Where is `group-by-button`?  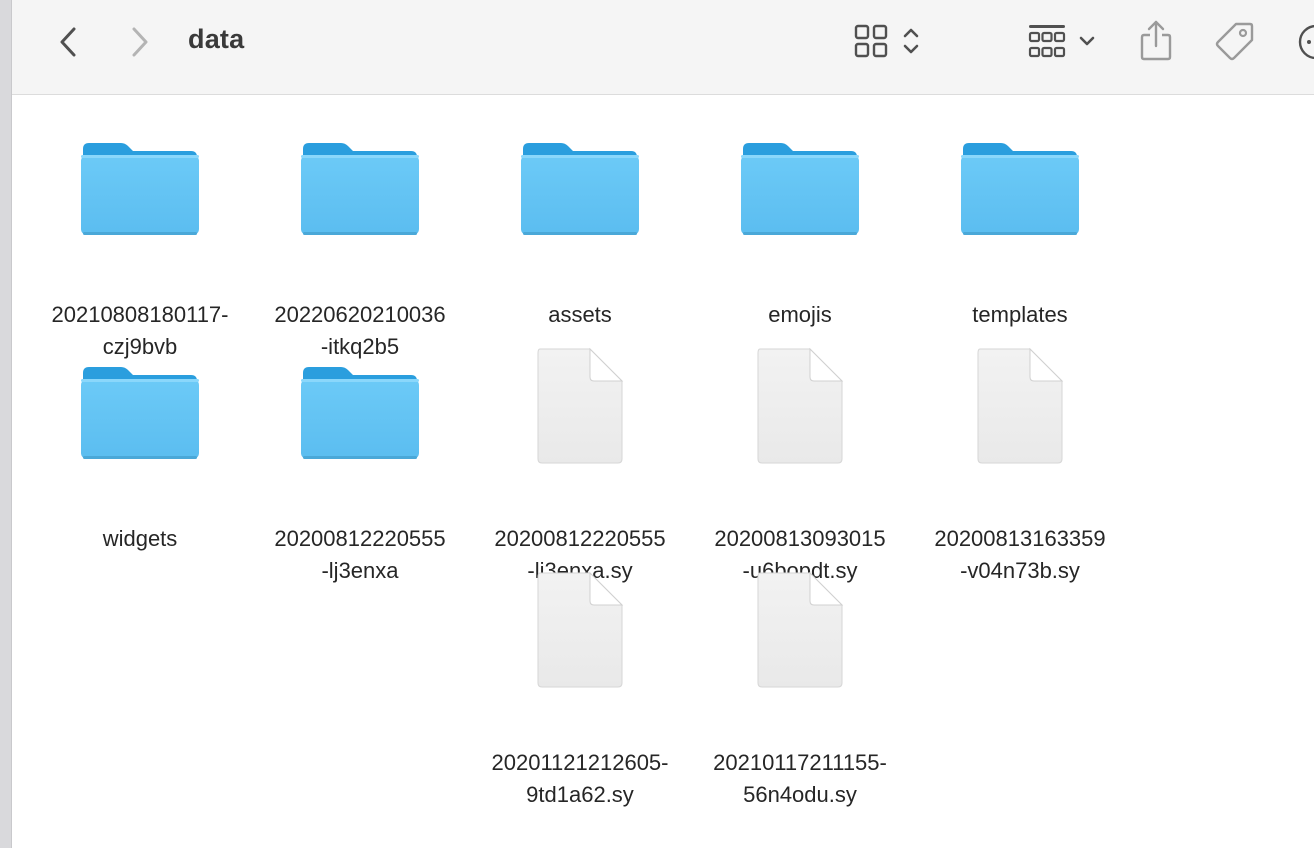
group-by-button is located at coordinates (1062, 41).